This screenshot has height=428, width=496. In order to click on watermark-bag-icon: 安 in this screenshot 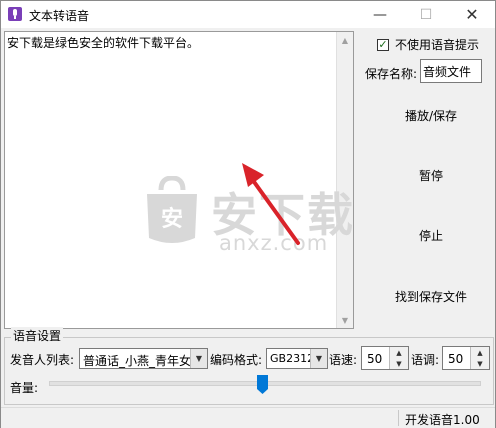, I will do `click(172, 209)`.